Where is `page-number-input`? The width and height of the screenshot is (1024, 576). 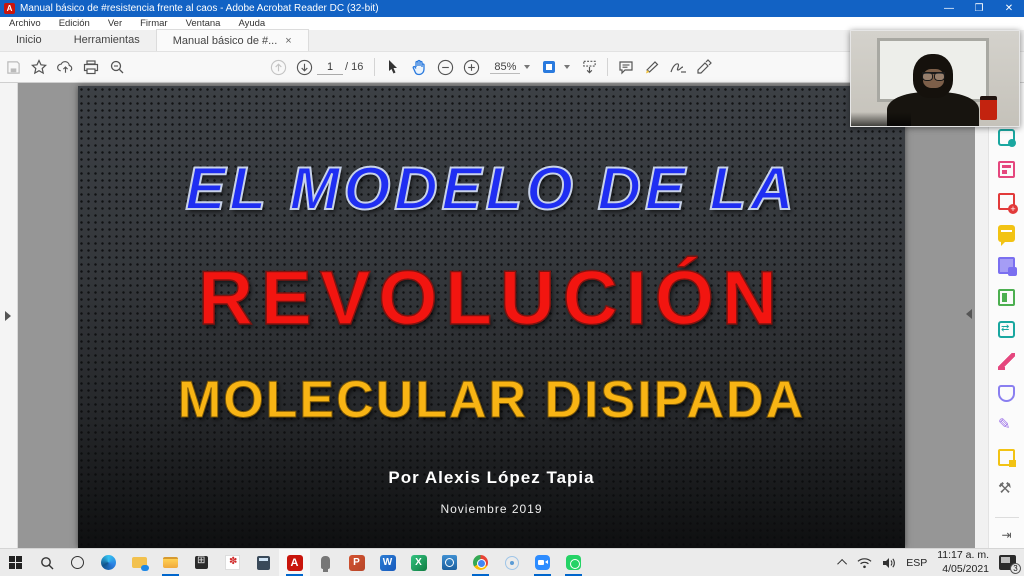
page-number-input is located at coordinates (330, 67).